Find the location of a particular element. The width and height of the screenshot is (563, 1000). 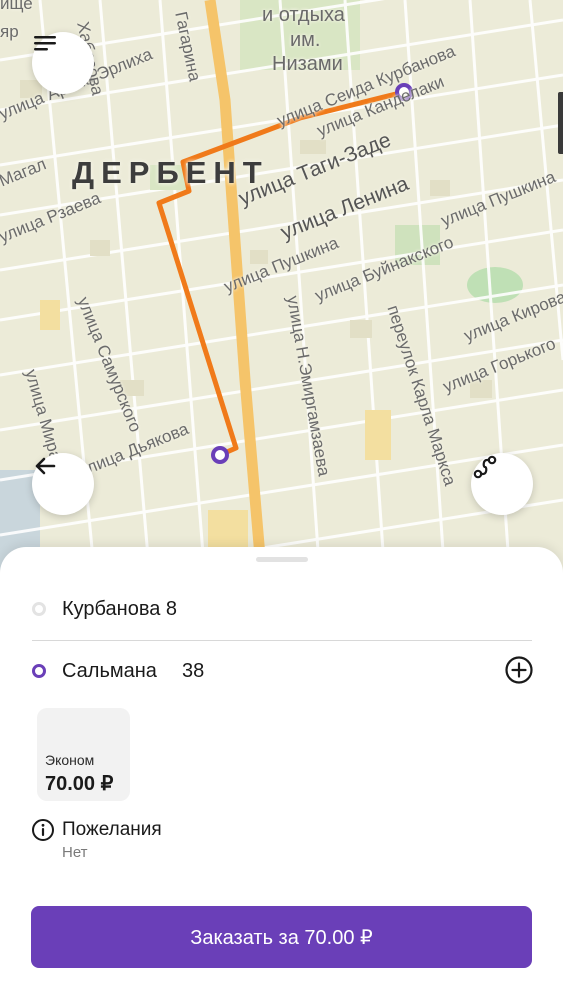

tariff-card-econom: Эконом 70.00 ₽ is located at coordinates (83, 754).